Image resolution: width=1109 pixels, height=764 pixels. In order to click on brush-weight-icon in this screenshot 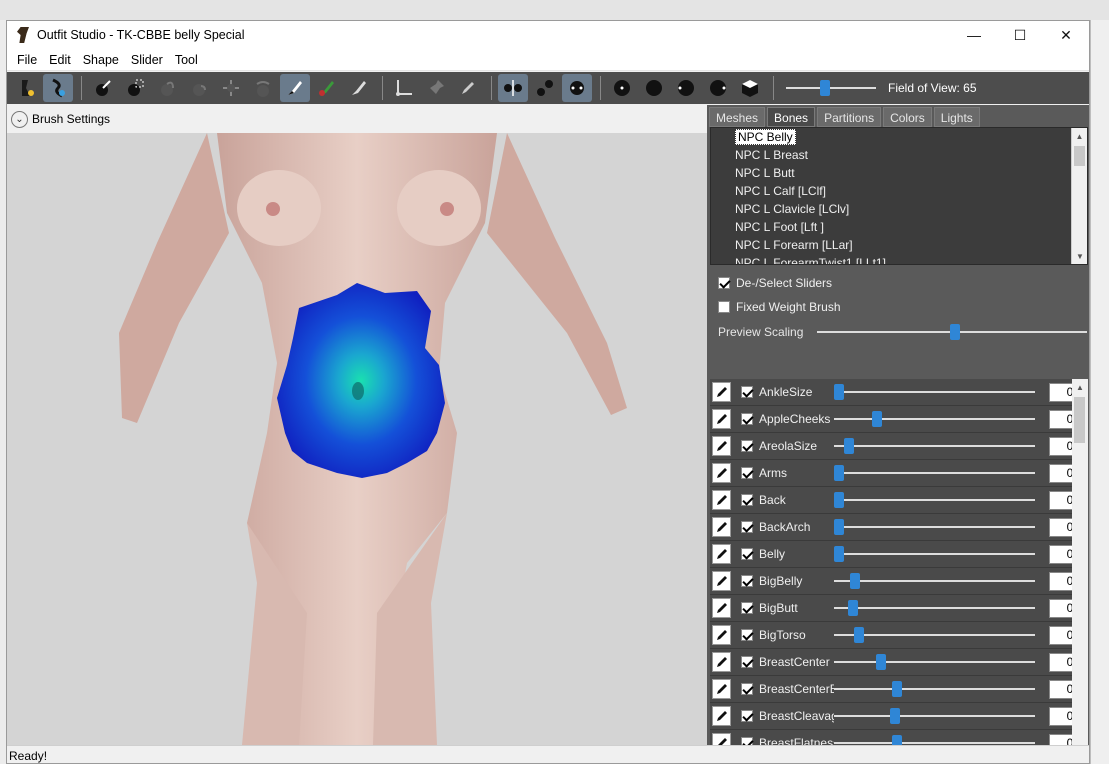, I will do `click(295, 88)`.